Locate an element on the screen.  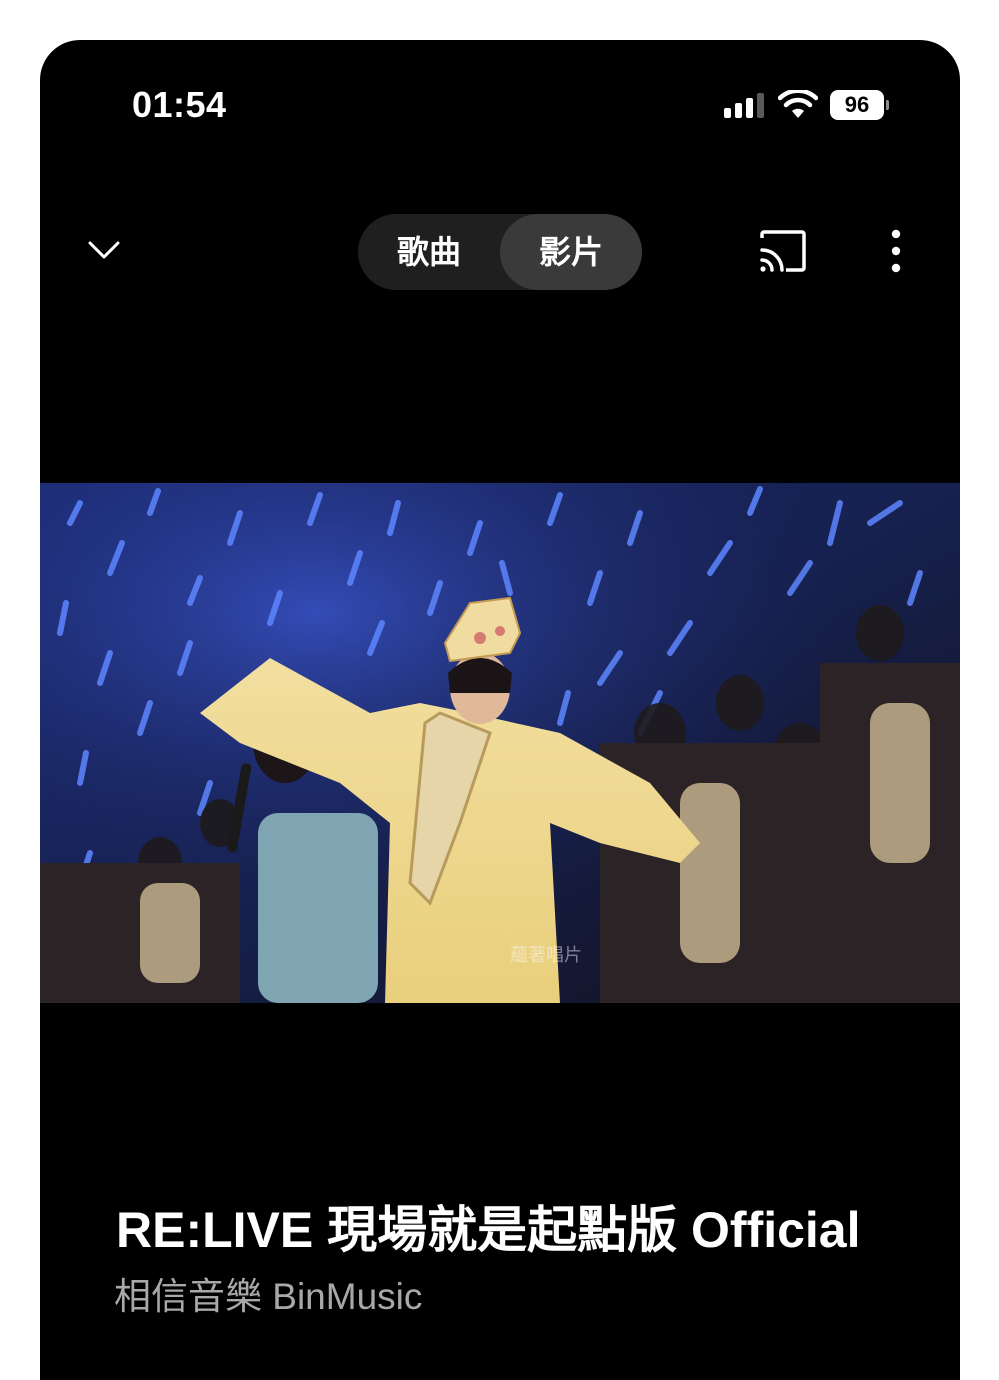
signal-icon is located at coordinates (744, 105).